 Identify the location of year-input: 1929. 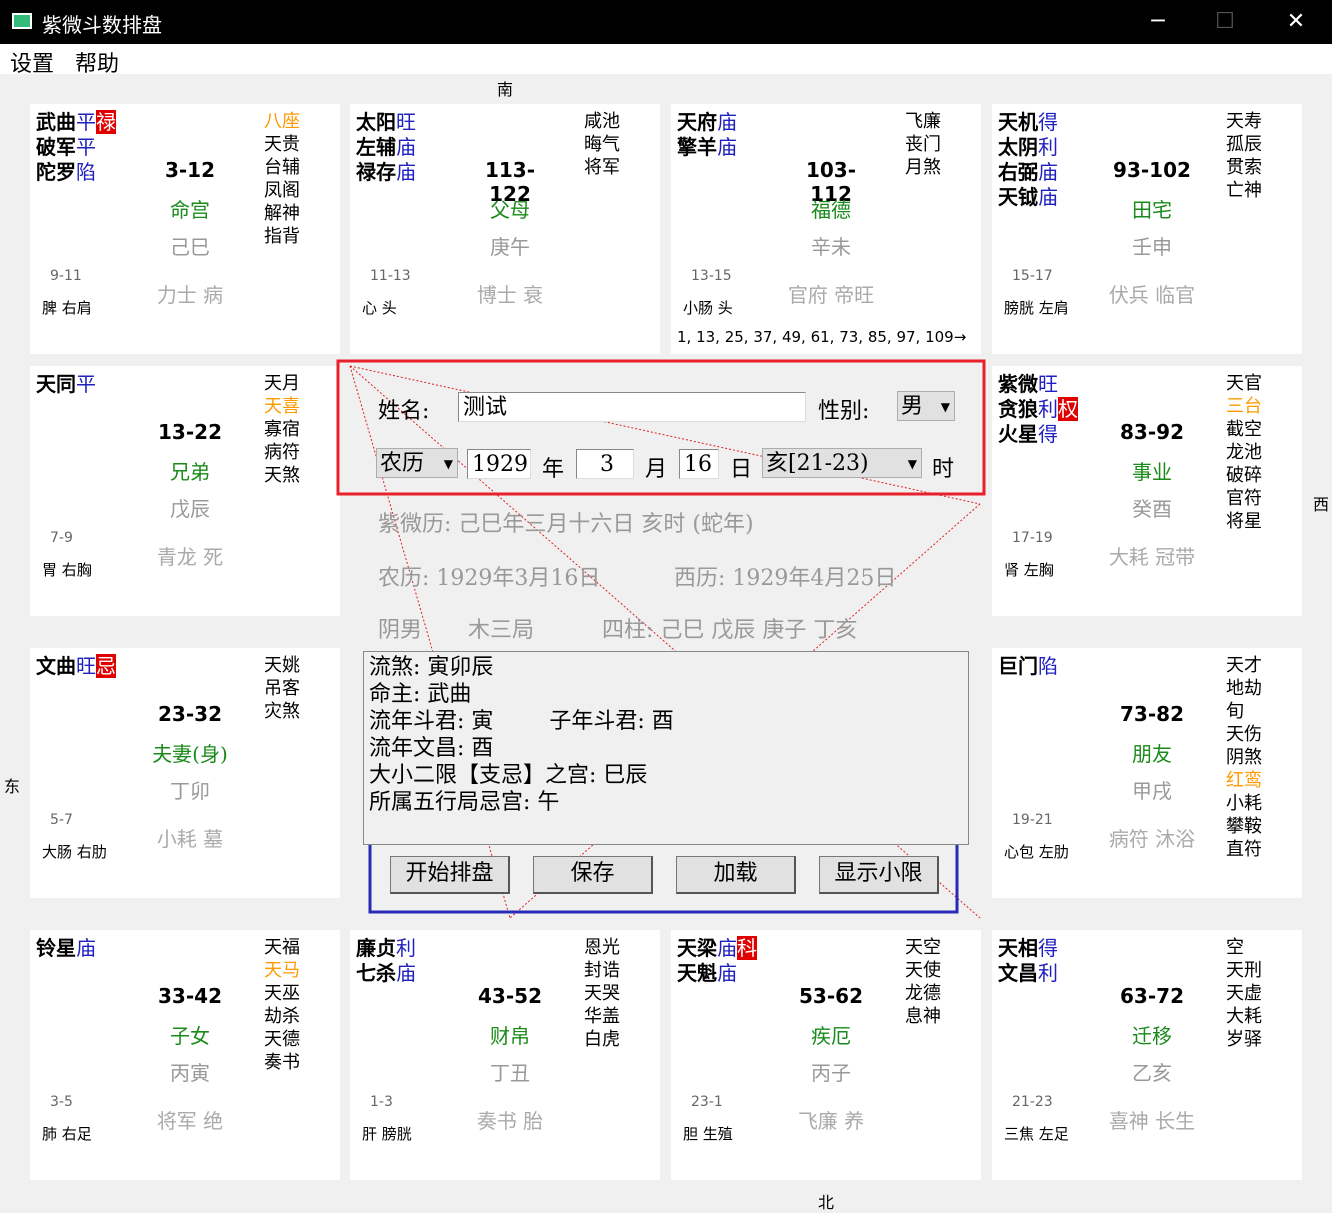
(499, 464).